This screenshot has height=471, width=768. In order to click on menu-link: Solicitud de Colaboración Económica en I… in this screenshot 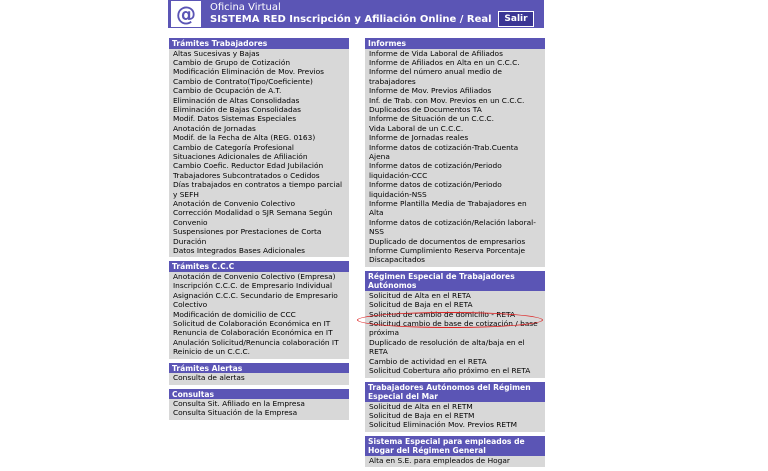, I will do `click(259, 323)`.